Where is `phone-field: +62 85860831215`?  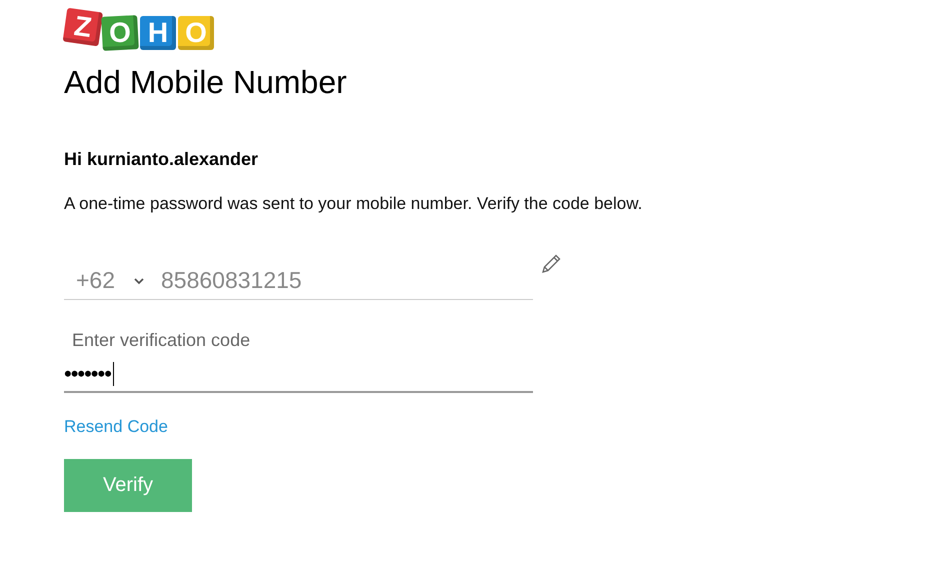 phone-field: +62 85860831215 is located at coordinates (298, 281).